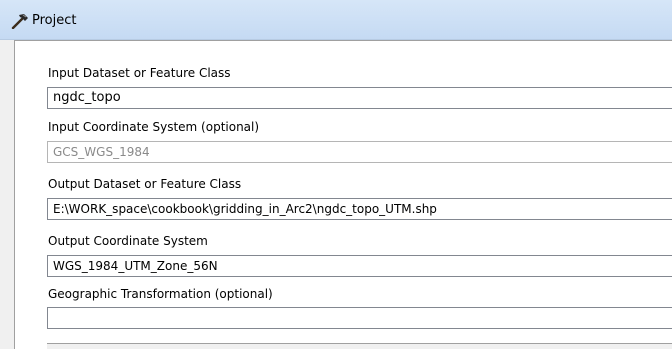  Describe the element at coordinates (19, 21) in the screenshot. I see `hammer-icon` at that location.